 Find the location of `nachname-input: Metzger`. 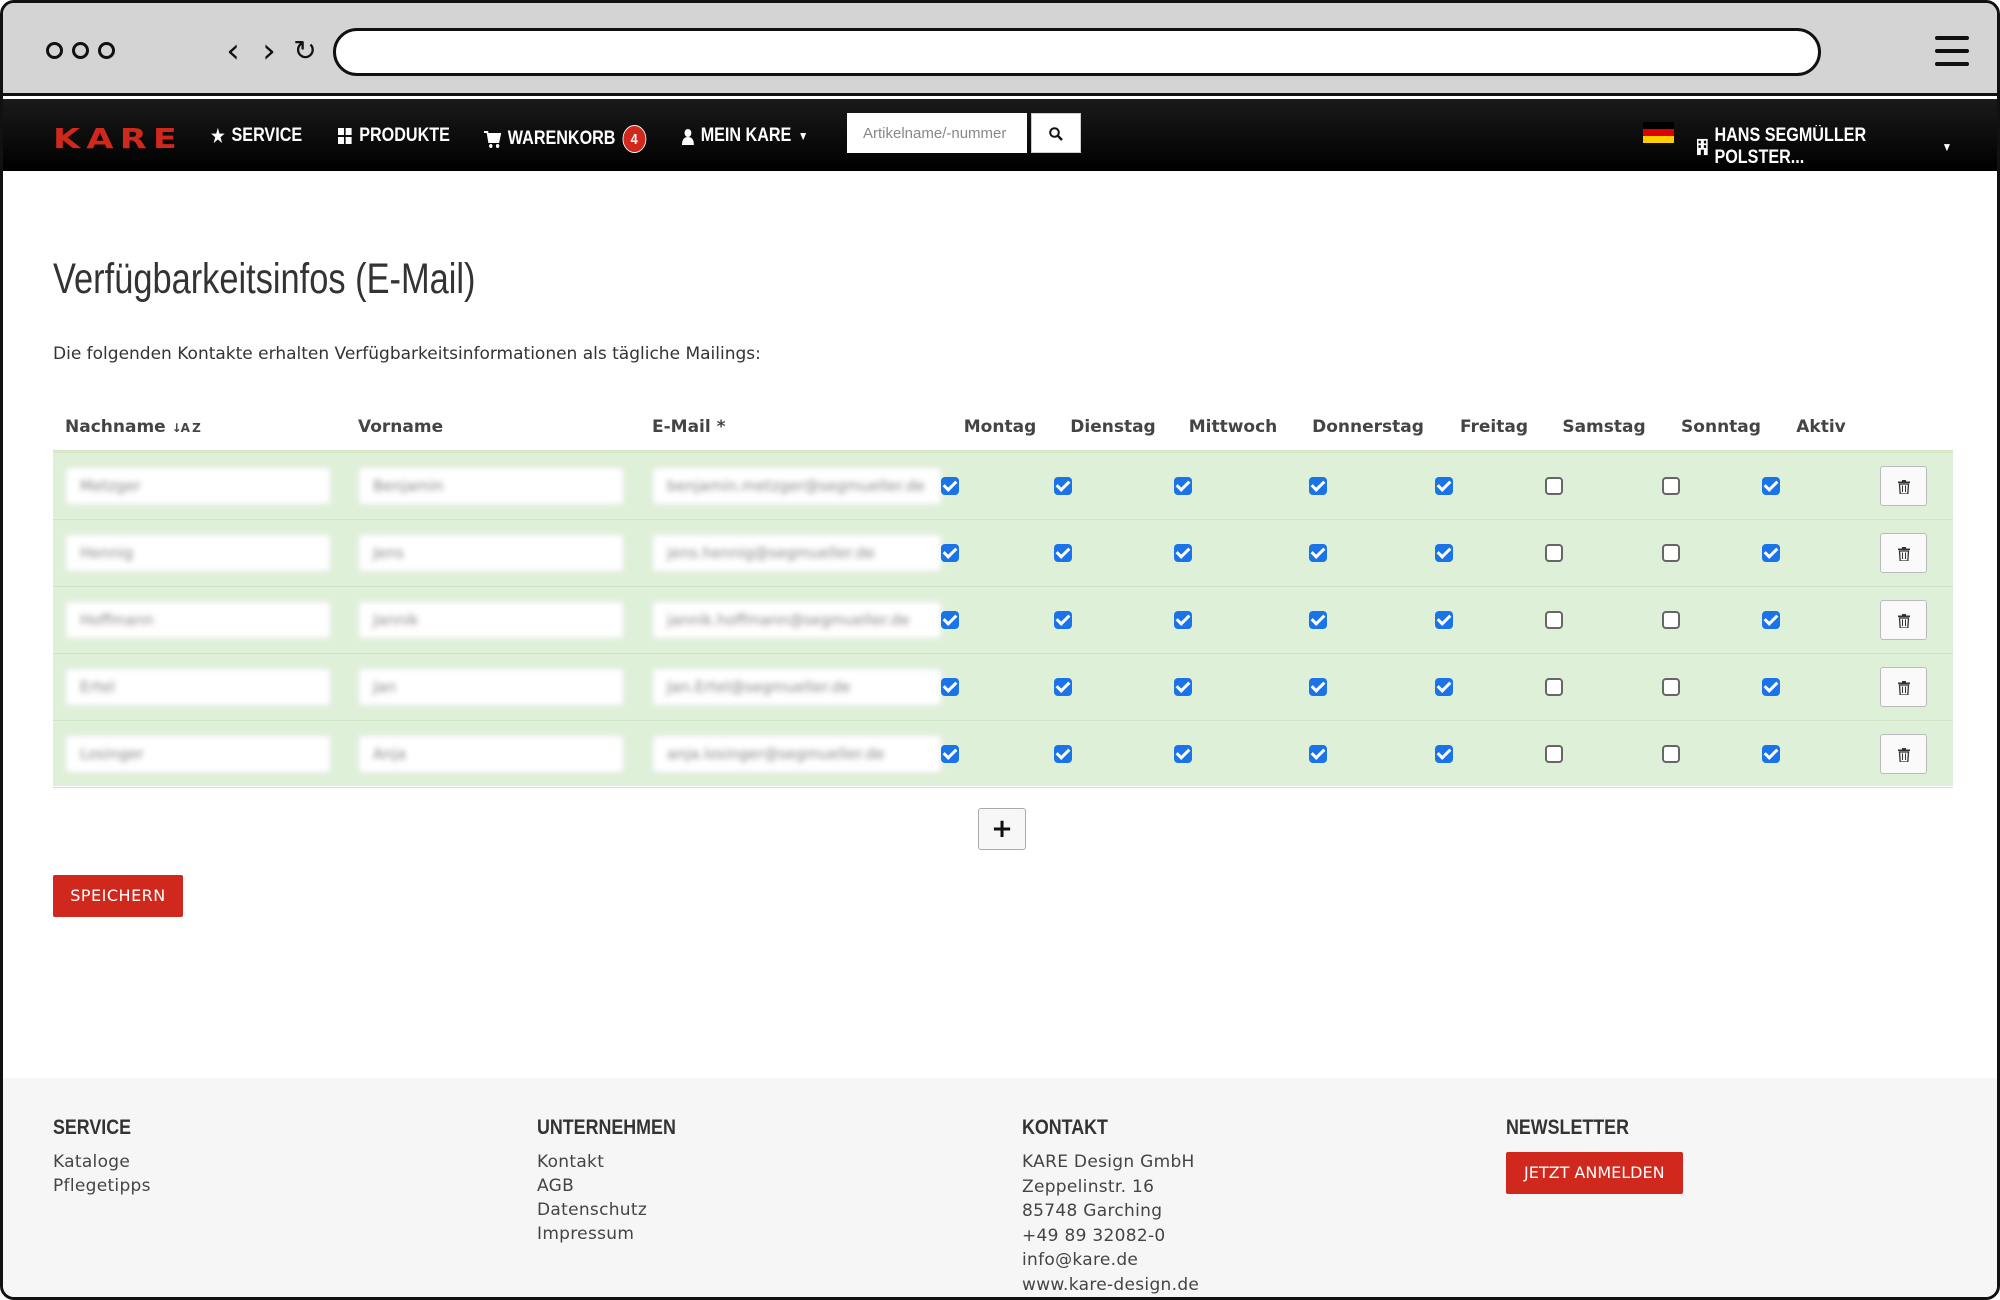

nachname-input: Metzger is located at coordinates (198, 486).